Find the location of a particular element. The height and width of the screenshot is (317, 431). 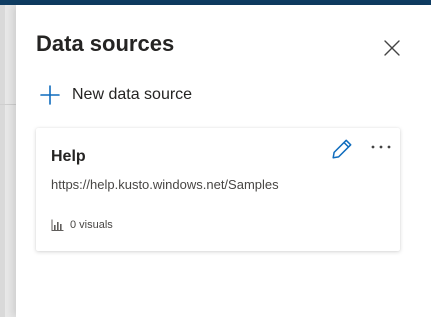

visuals-count-label: 0 visuals is located at coordinates (91, 225).